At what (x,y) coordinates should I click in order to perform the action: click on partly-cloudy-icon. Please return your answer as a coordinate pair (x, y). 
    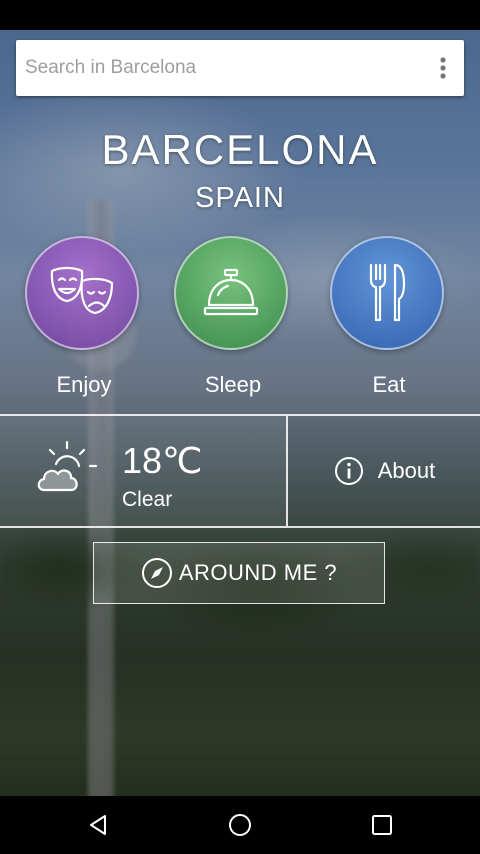
    Looking at the image, I should click on (67, 466).